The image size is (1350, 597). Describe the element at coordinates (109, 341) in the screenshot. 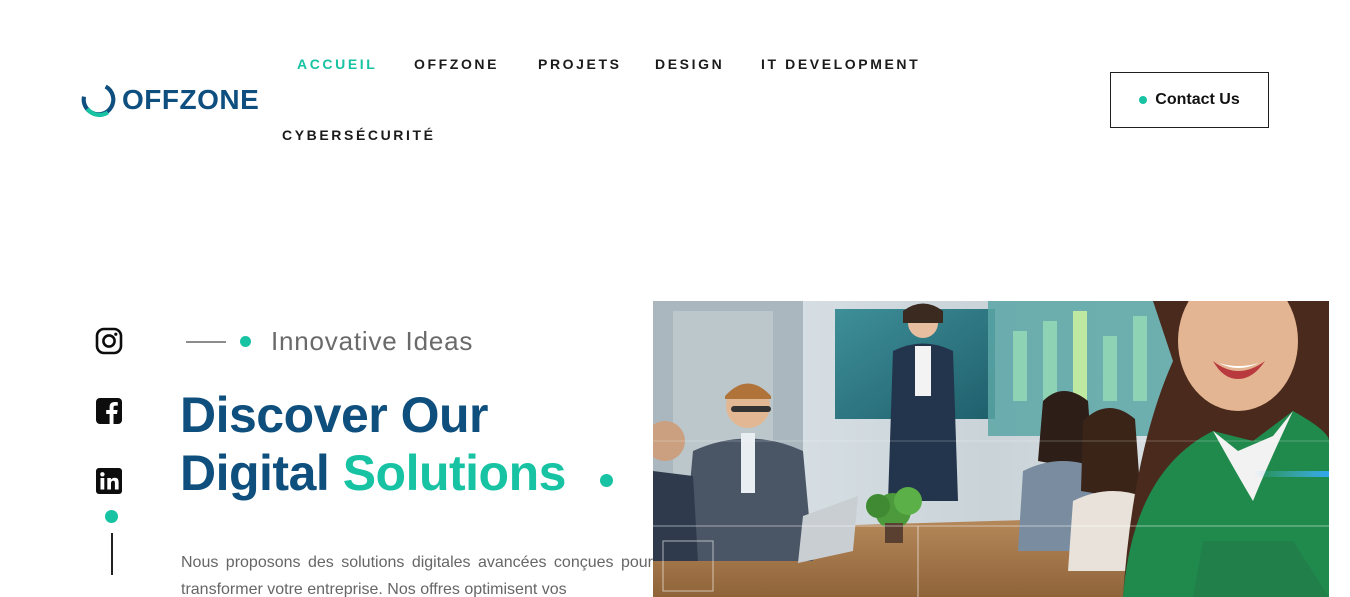

I see `instagram-icon` at that location.